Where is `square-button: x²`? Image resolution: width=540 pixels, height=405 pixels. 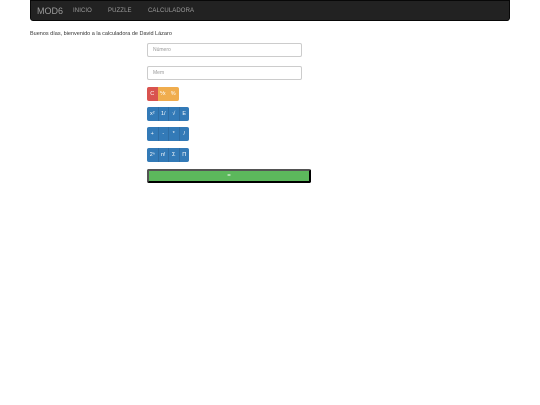 square-button: x² is located at coordinates (152, 114).